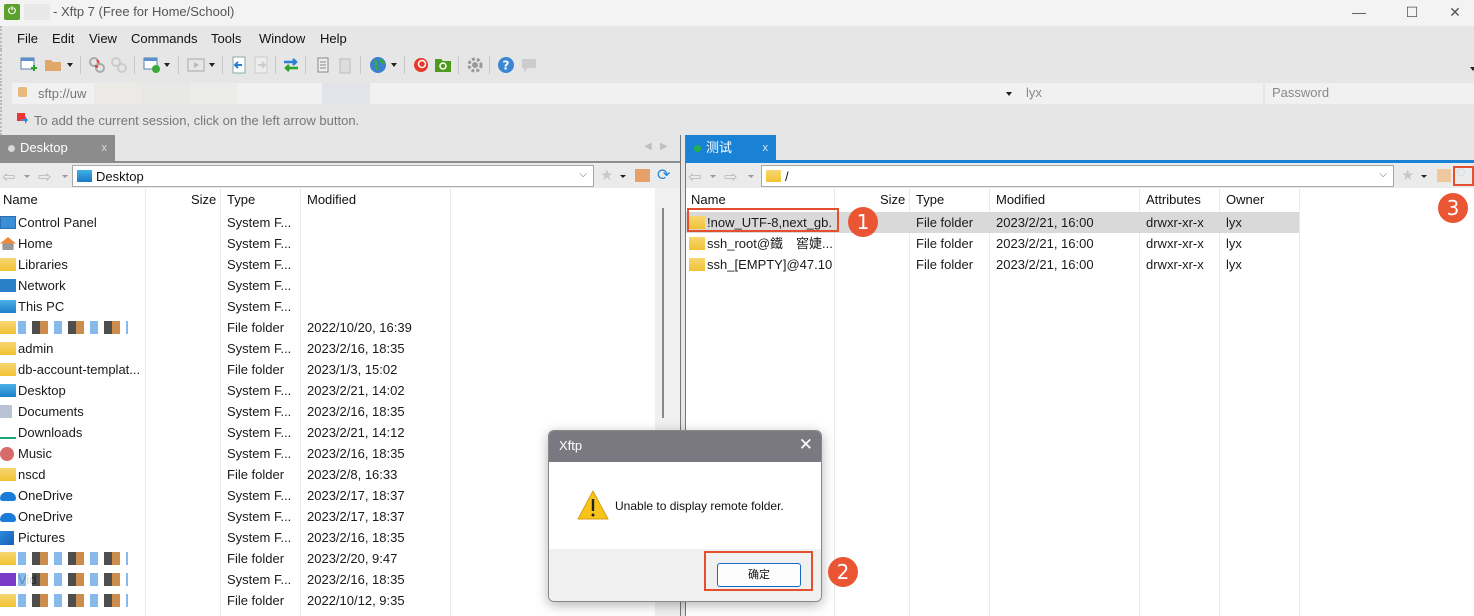 This screenshot has height=616, width=1474. What do you see at coordinates (8, 390) in the screenshot?
I see `desktop-icon` at bounding box center [8, 390].